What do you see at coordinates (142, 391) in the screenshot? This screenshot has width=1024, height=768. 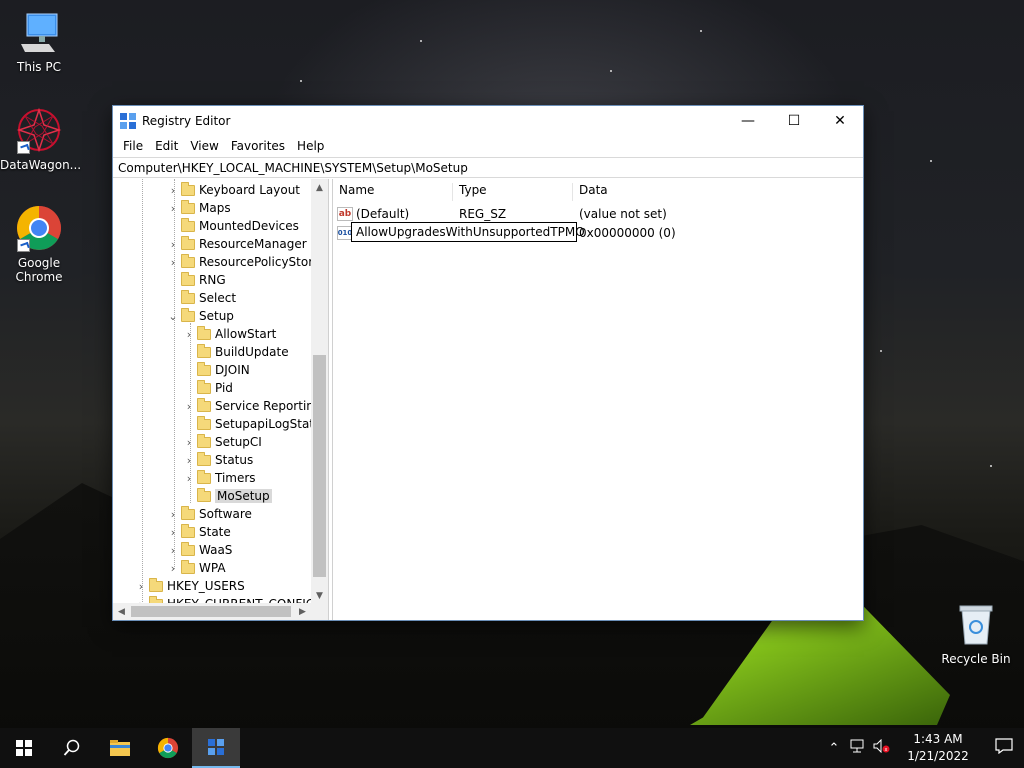 I see `tree-guide-line` at bounding box center [142, 391].